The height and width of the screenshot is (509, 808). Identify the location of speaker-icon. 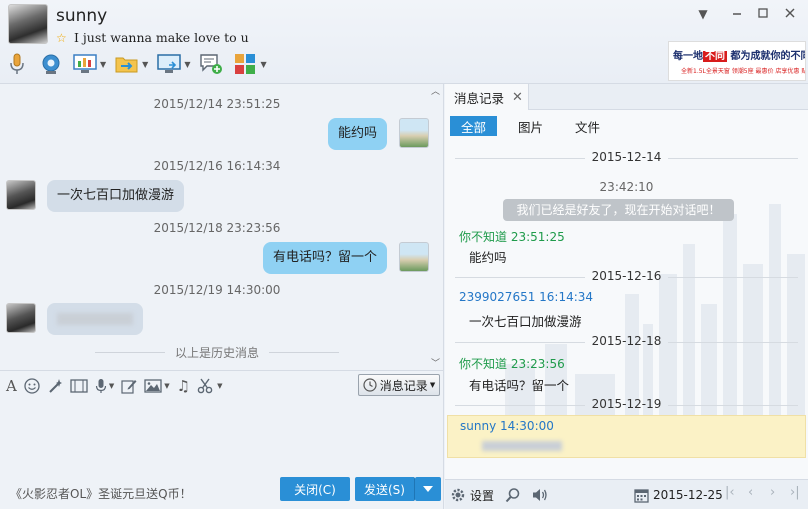
(540, 495).